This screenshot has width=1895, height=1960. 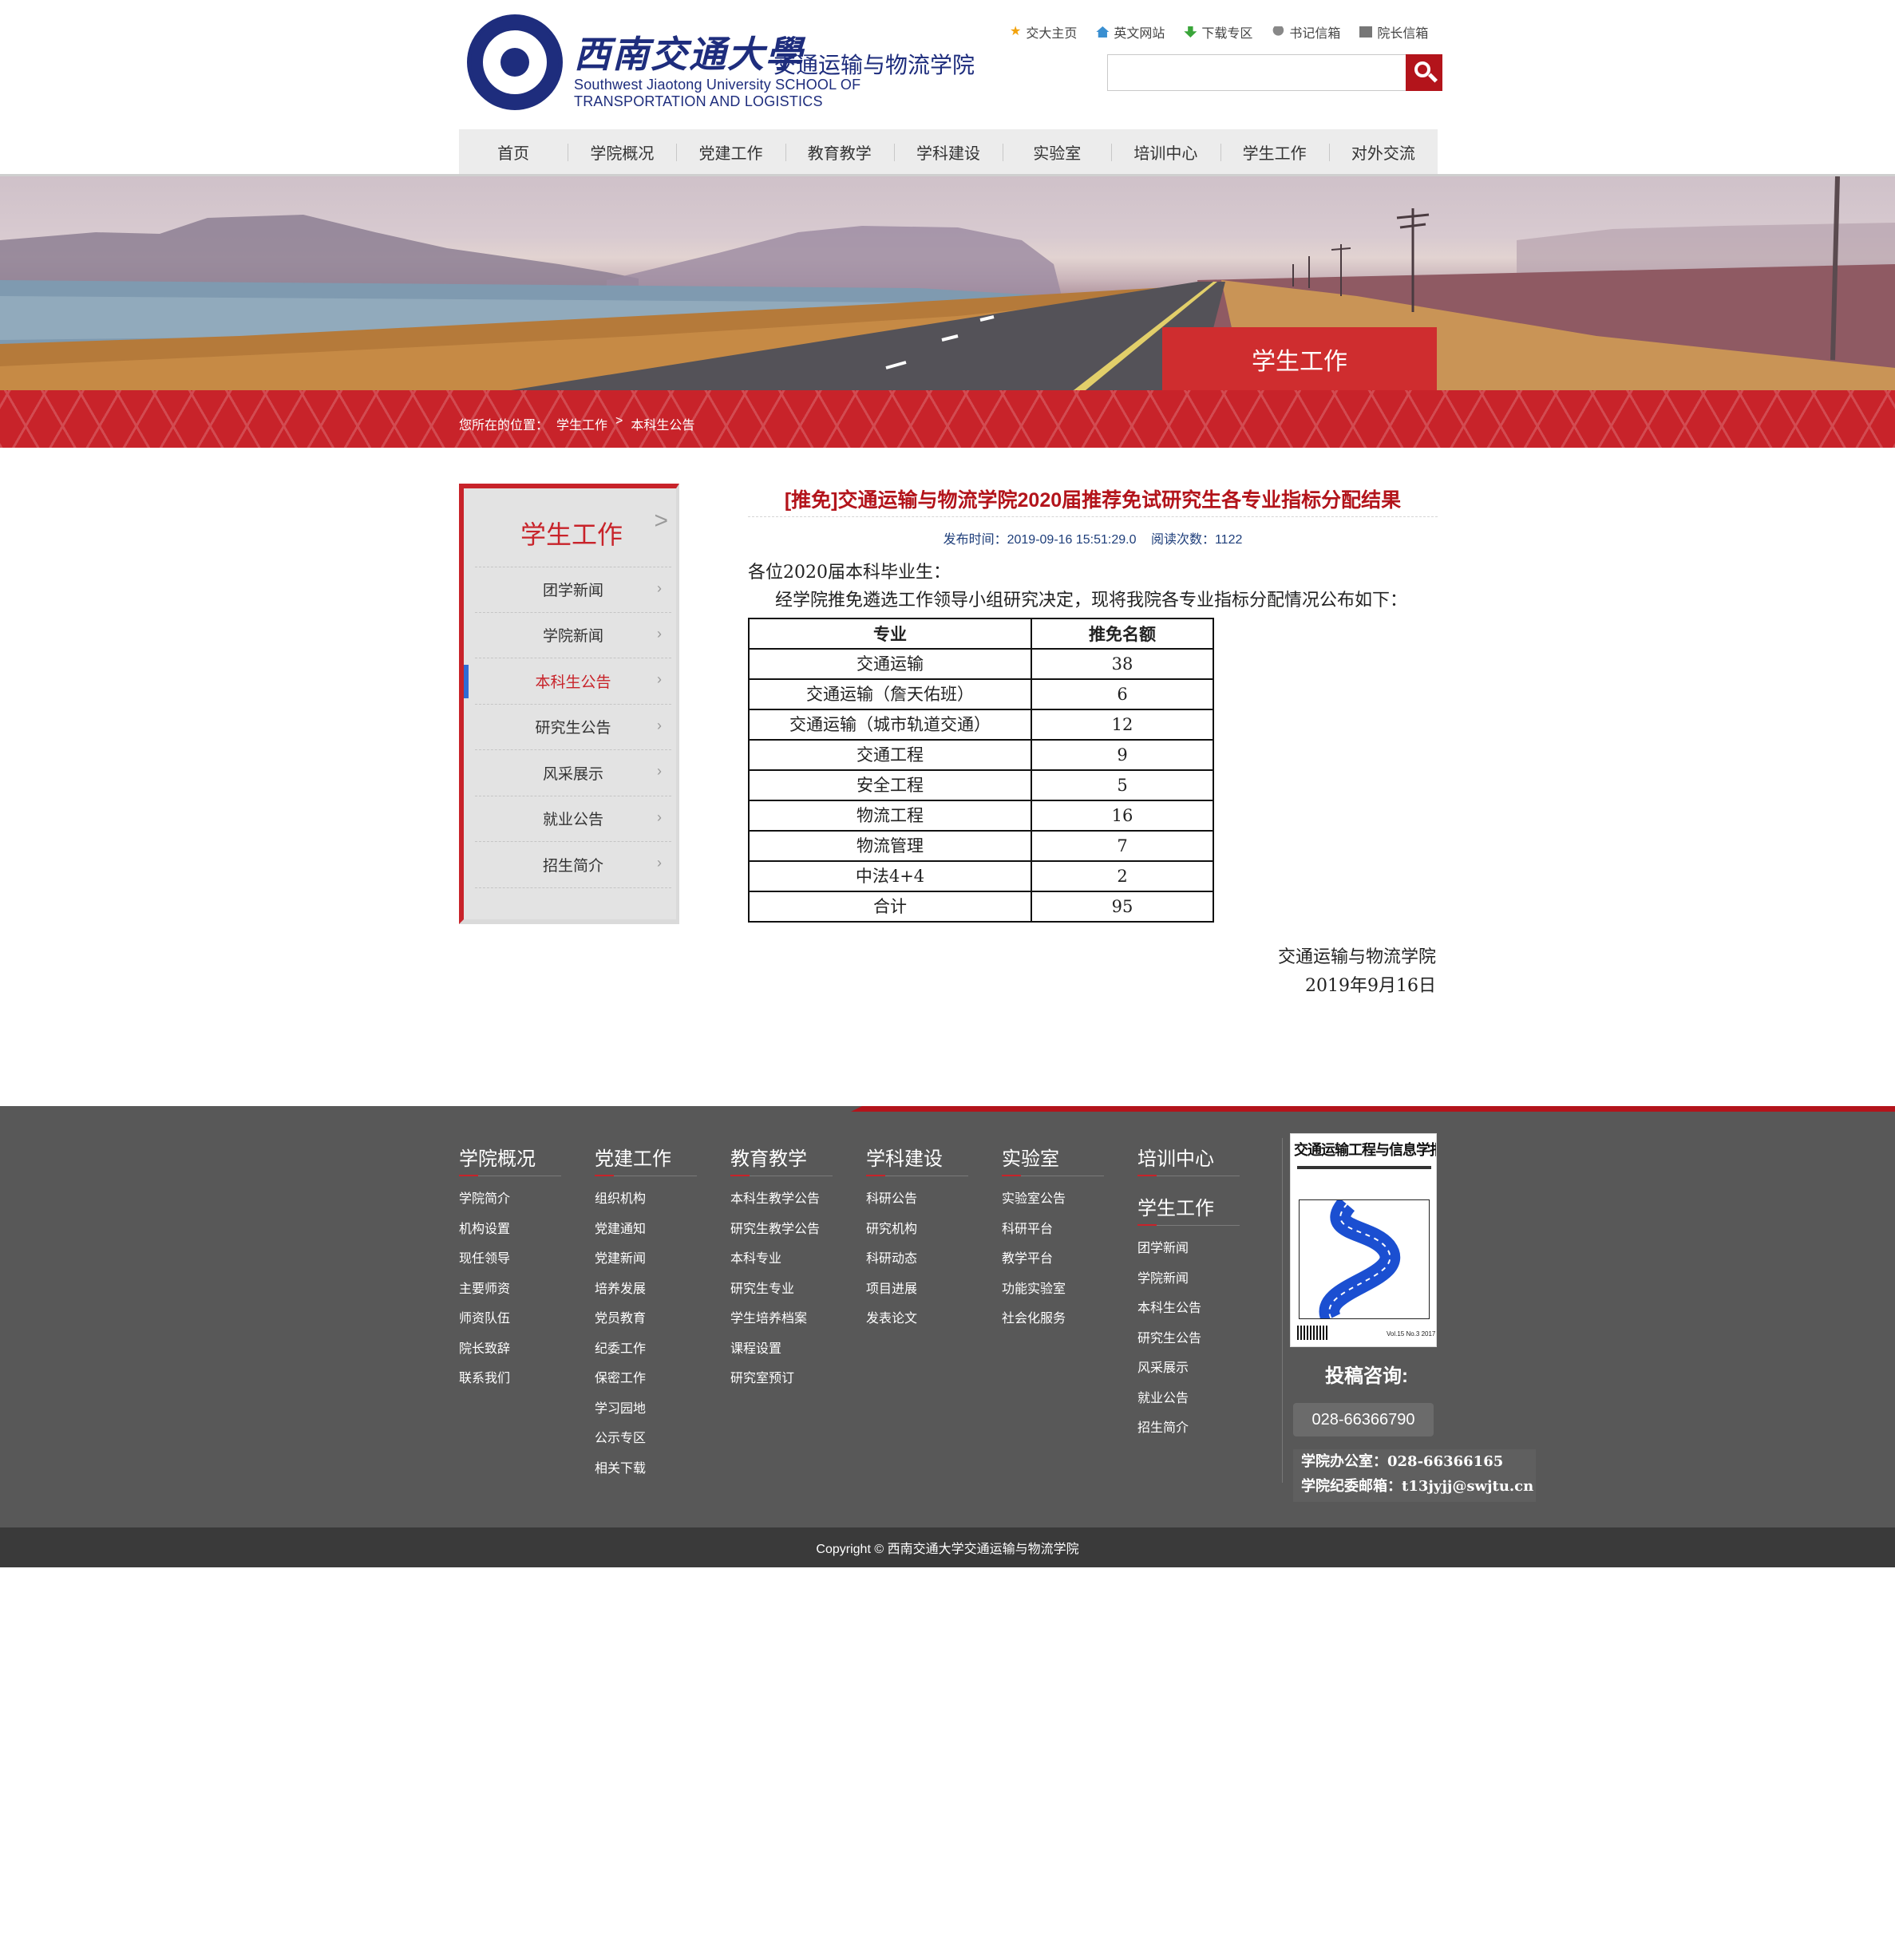 I want to click on breadcrumb-bar: 您所在的位置： 学生工作 > 本科生公告, so click(x=947, y=419).